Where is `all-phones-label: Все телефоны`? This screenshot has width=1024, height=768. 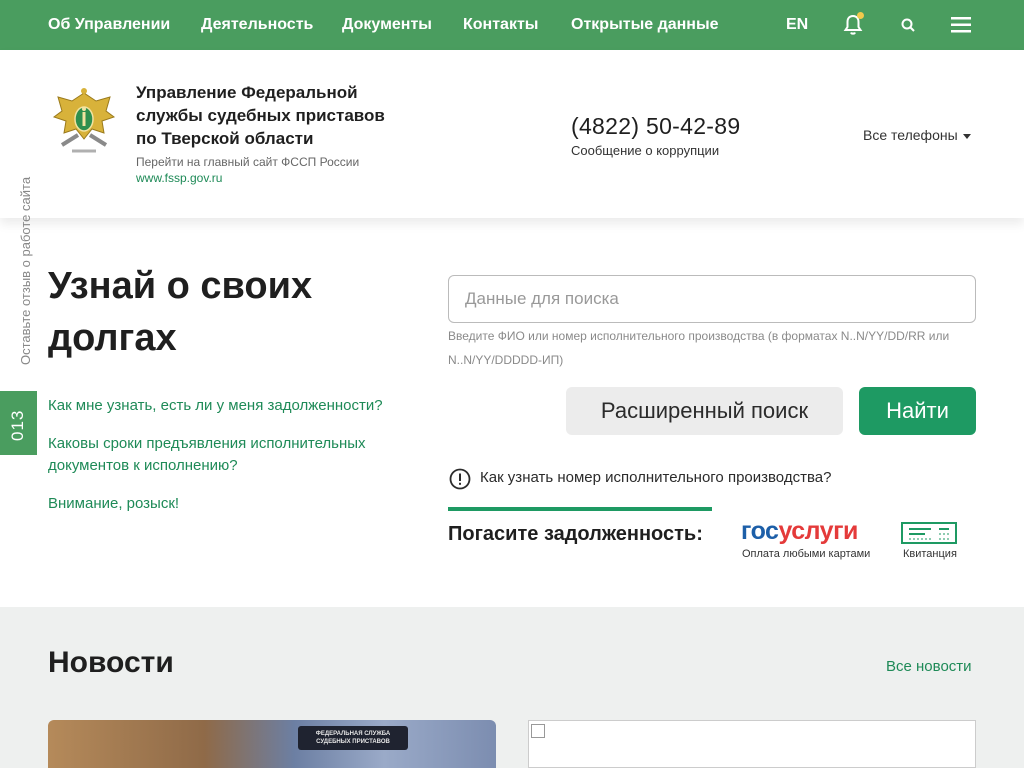 all-phones-label: Все телефоны is located at coordinates (910, 135).